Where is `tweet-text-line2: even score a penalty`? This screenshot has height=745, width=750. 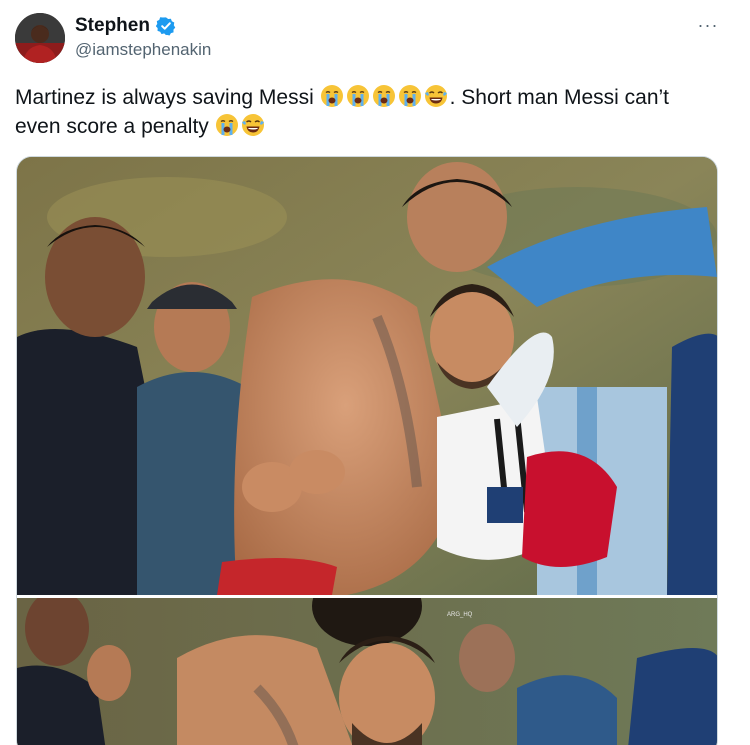 tweet-text-line2: even score a penalty is located at coordinates (115, 126).